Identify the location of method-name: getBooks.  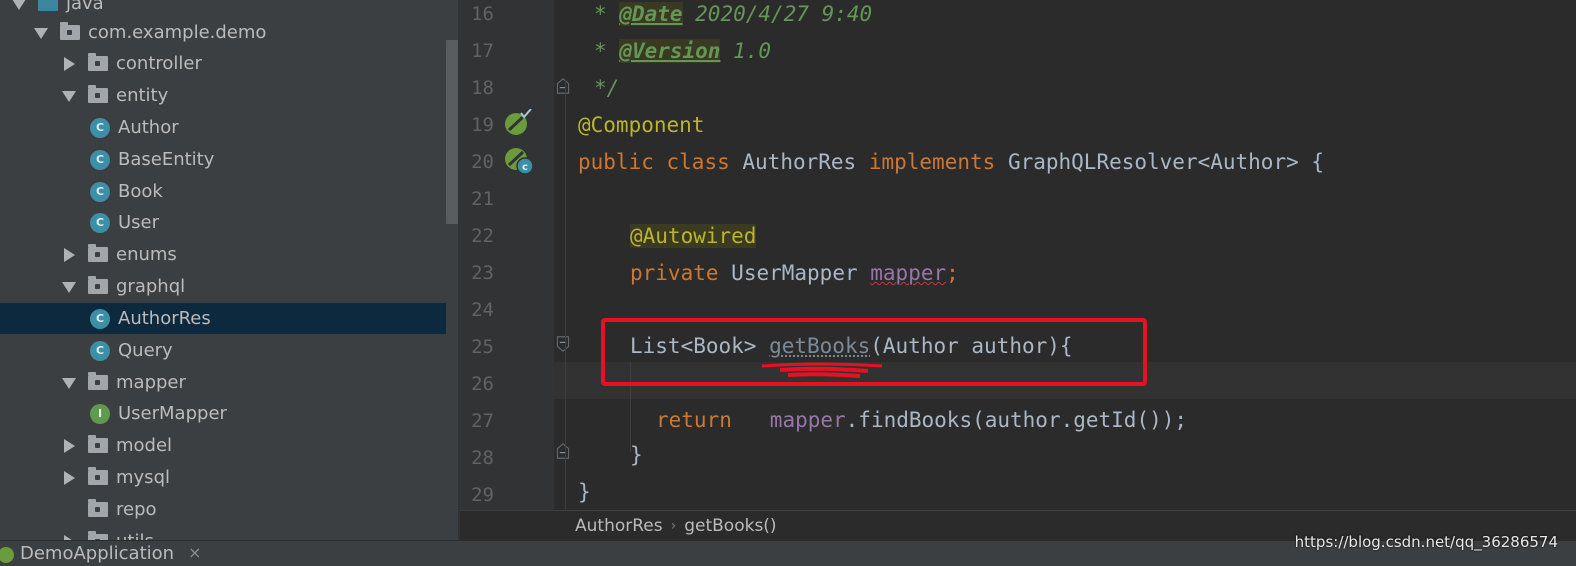
(819, 346).